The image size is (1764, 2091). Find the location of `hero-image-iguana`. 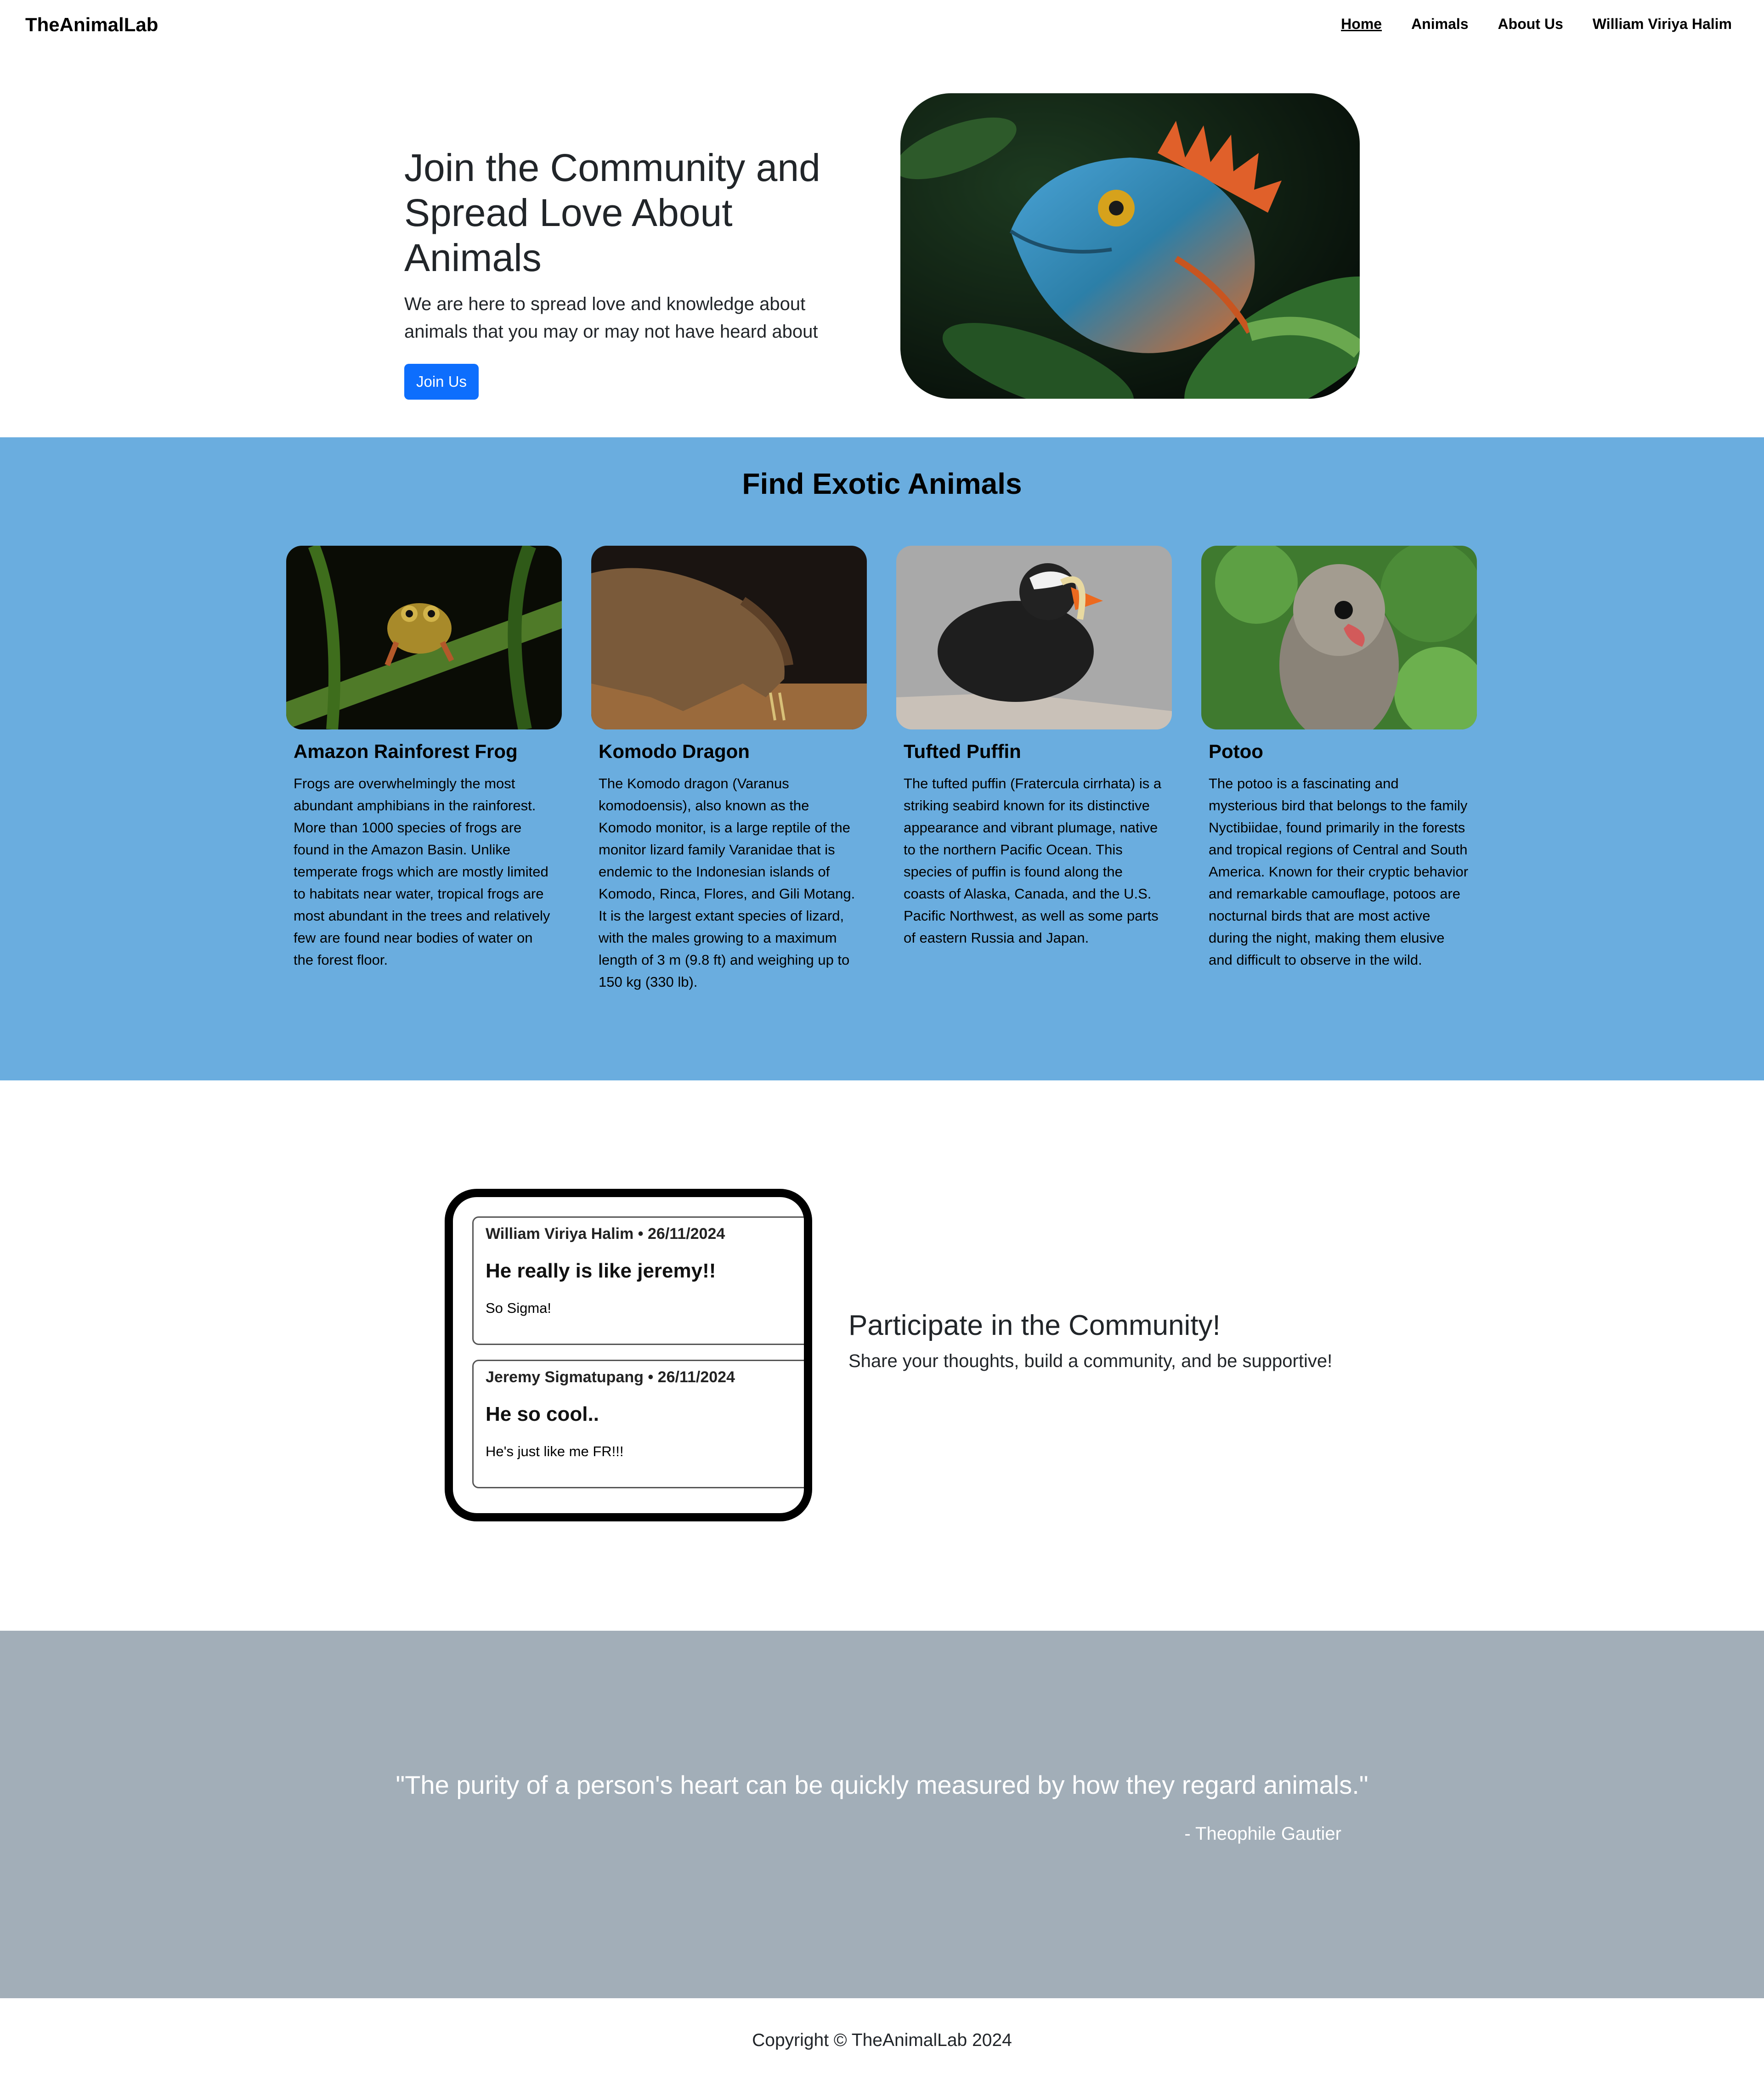

hero-image-iguana is located at coordinates (1130, 246).